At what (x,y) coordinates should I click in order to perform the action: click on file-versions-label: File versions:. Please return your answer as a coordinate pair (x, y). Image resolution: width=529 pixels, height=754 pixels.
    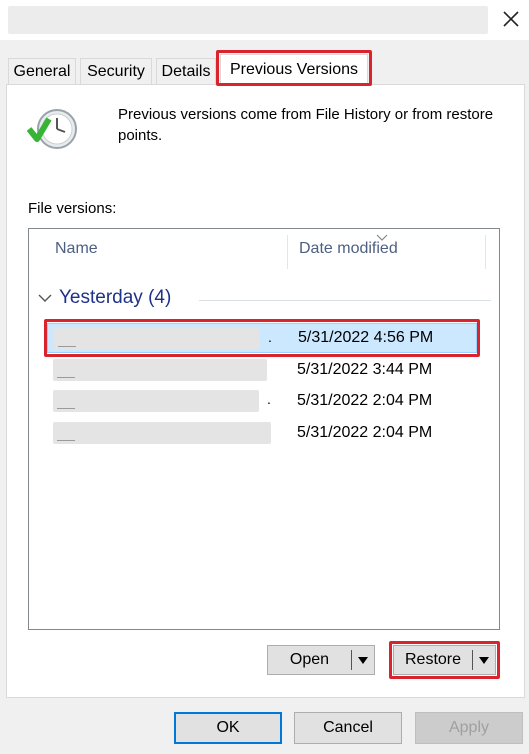
    Looking at the image, I should click on (72, 208).